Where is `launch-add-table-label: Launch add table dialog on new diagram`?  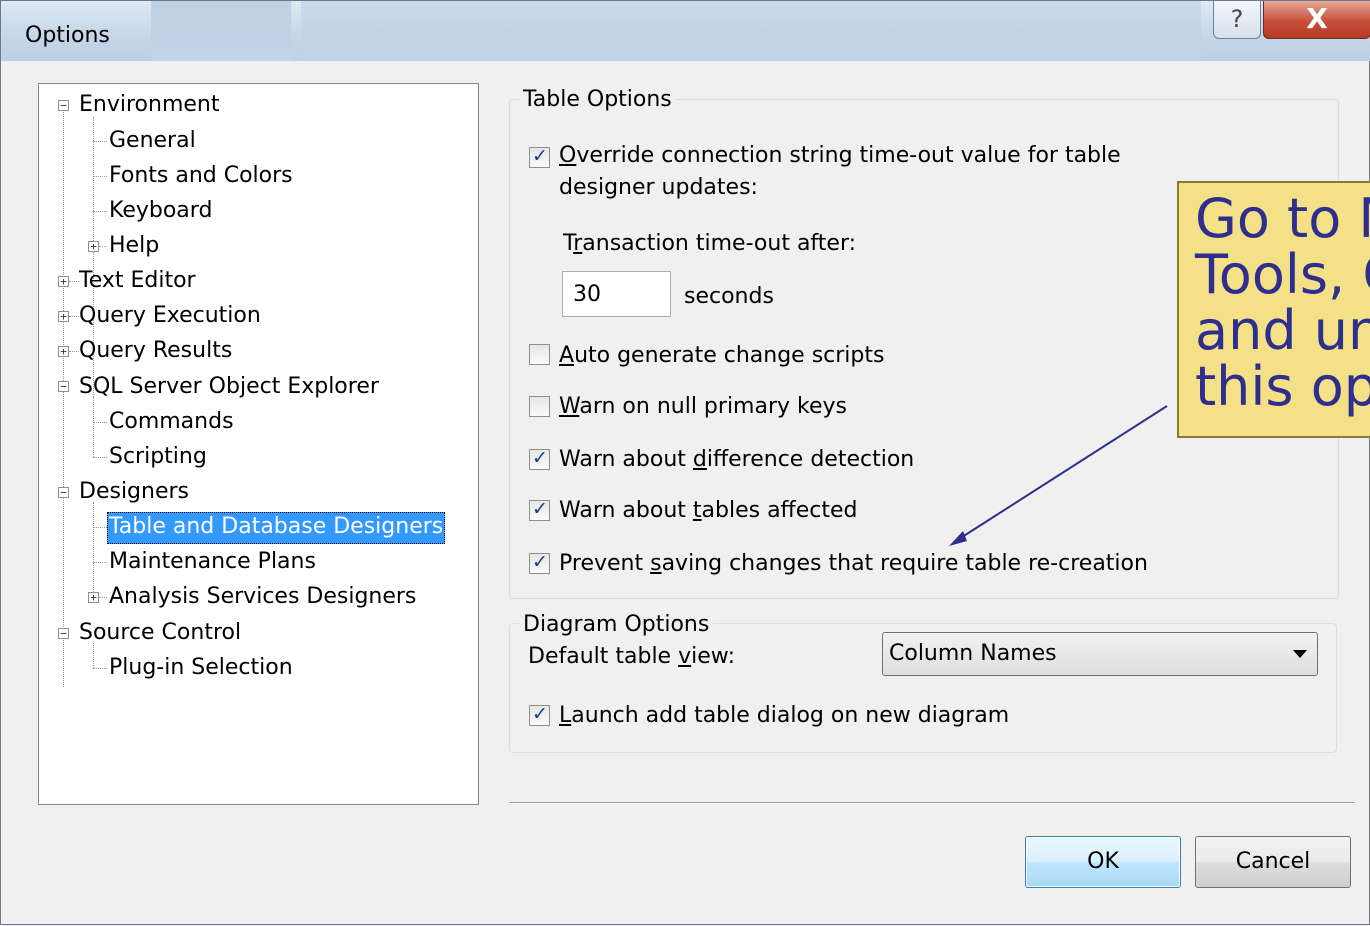 launch-add-table-label: Launch add table dialog on new diagram is located at coordinates (784, 716).